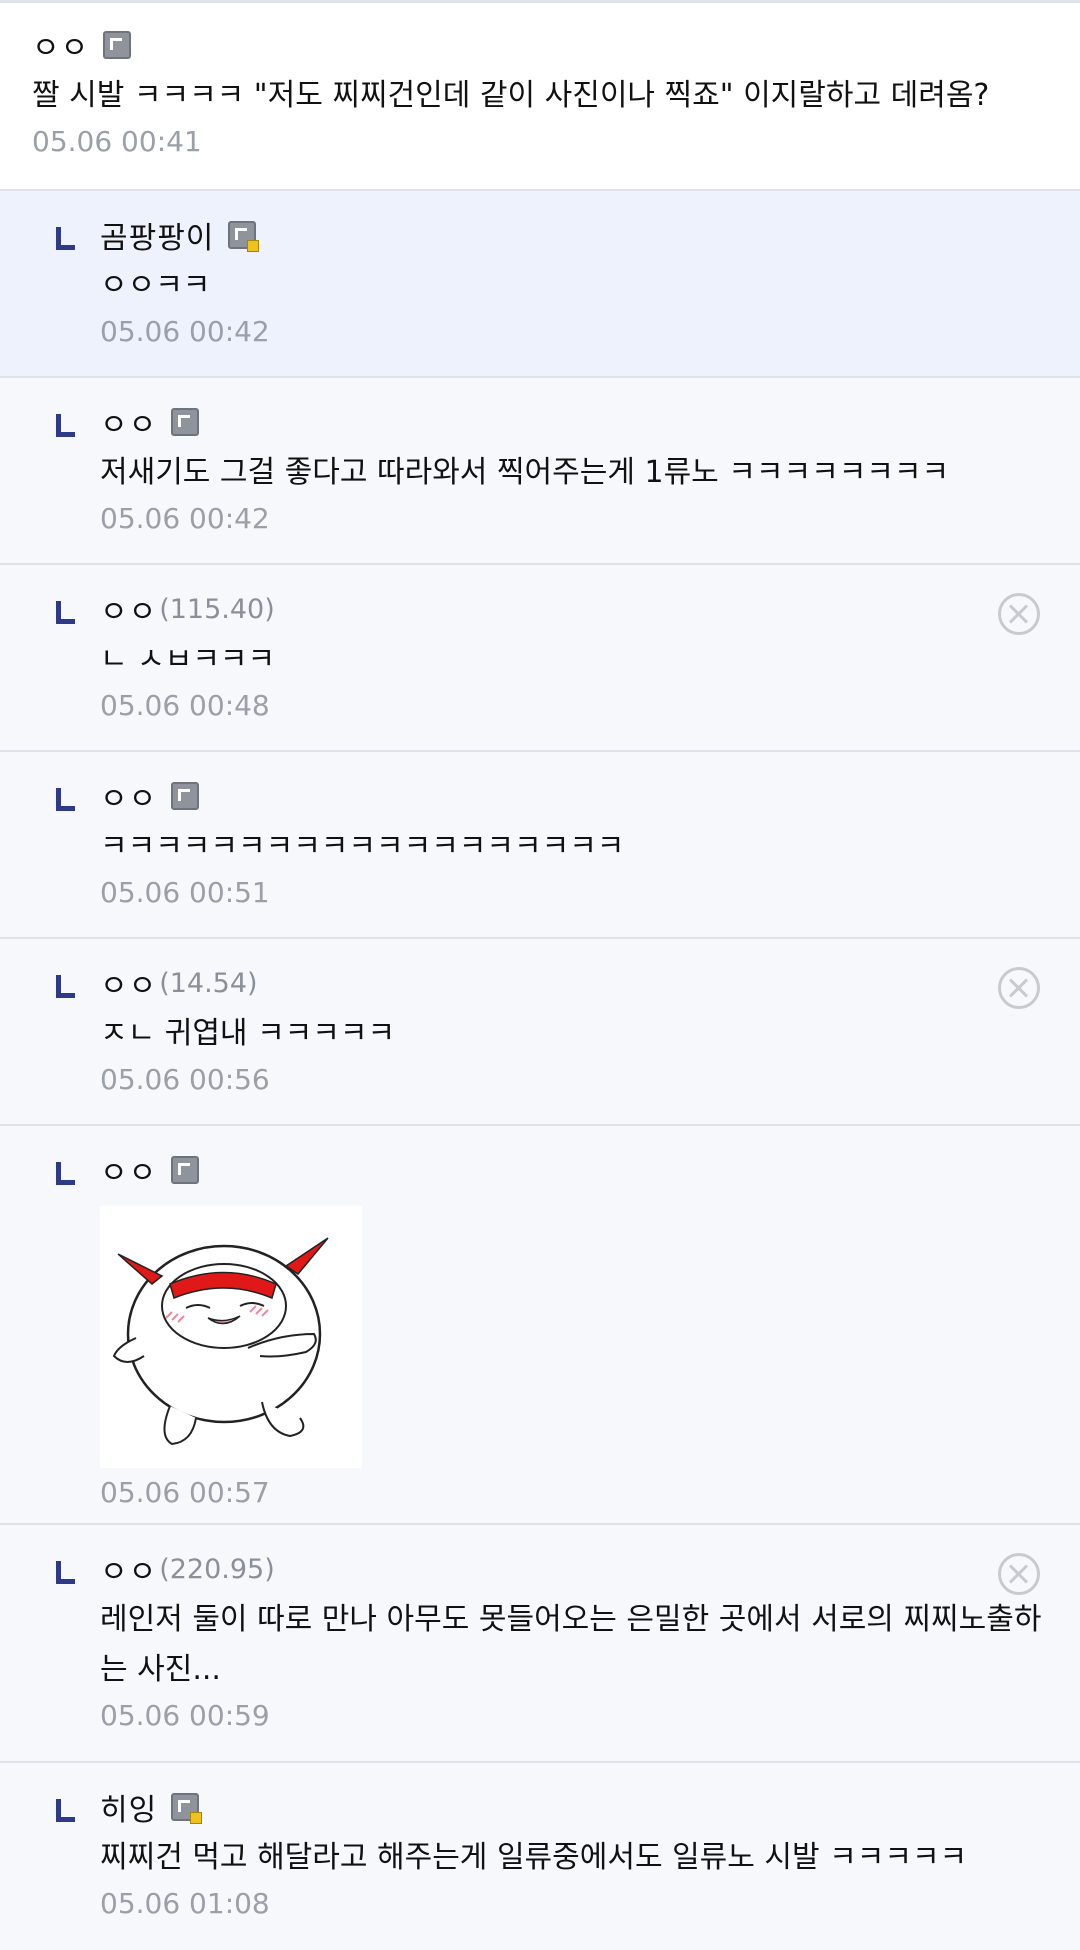  What do you see at coordinates (117, 141) in the screenshot?
I see `comment-time: 05.06 00:41` at bounding box center [117, 141].